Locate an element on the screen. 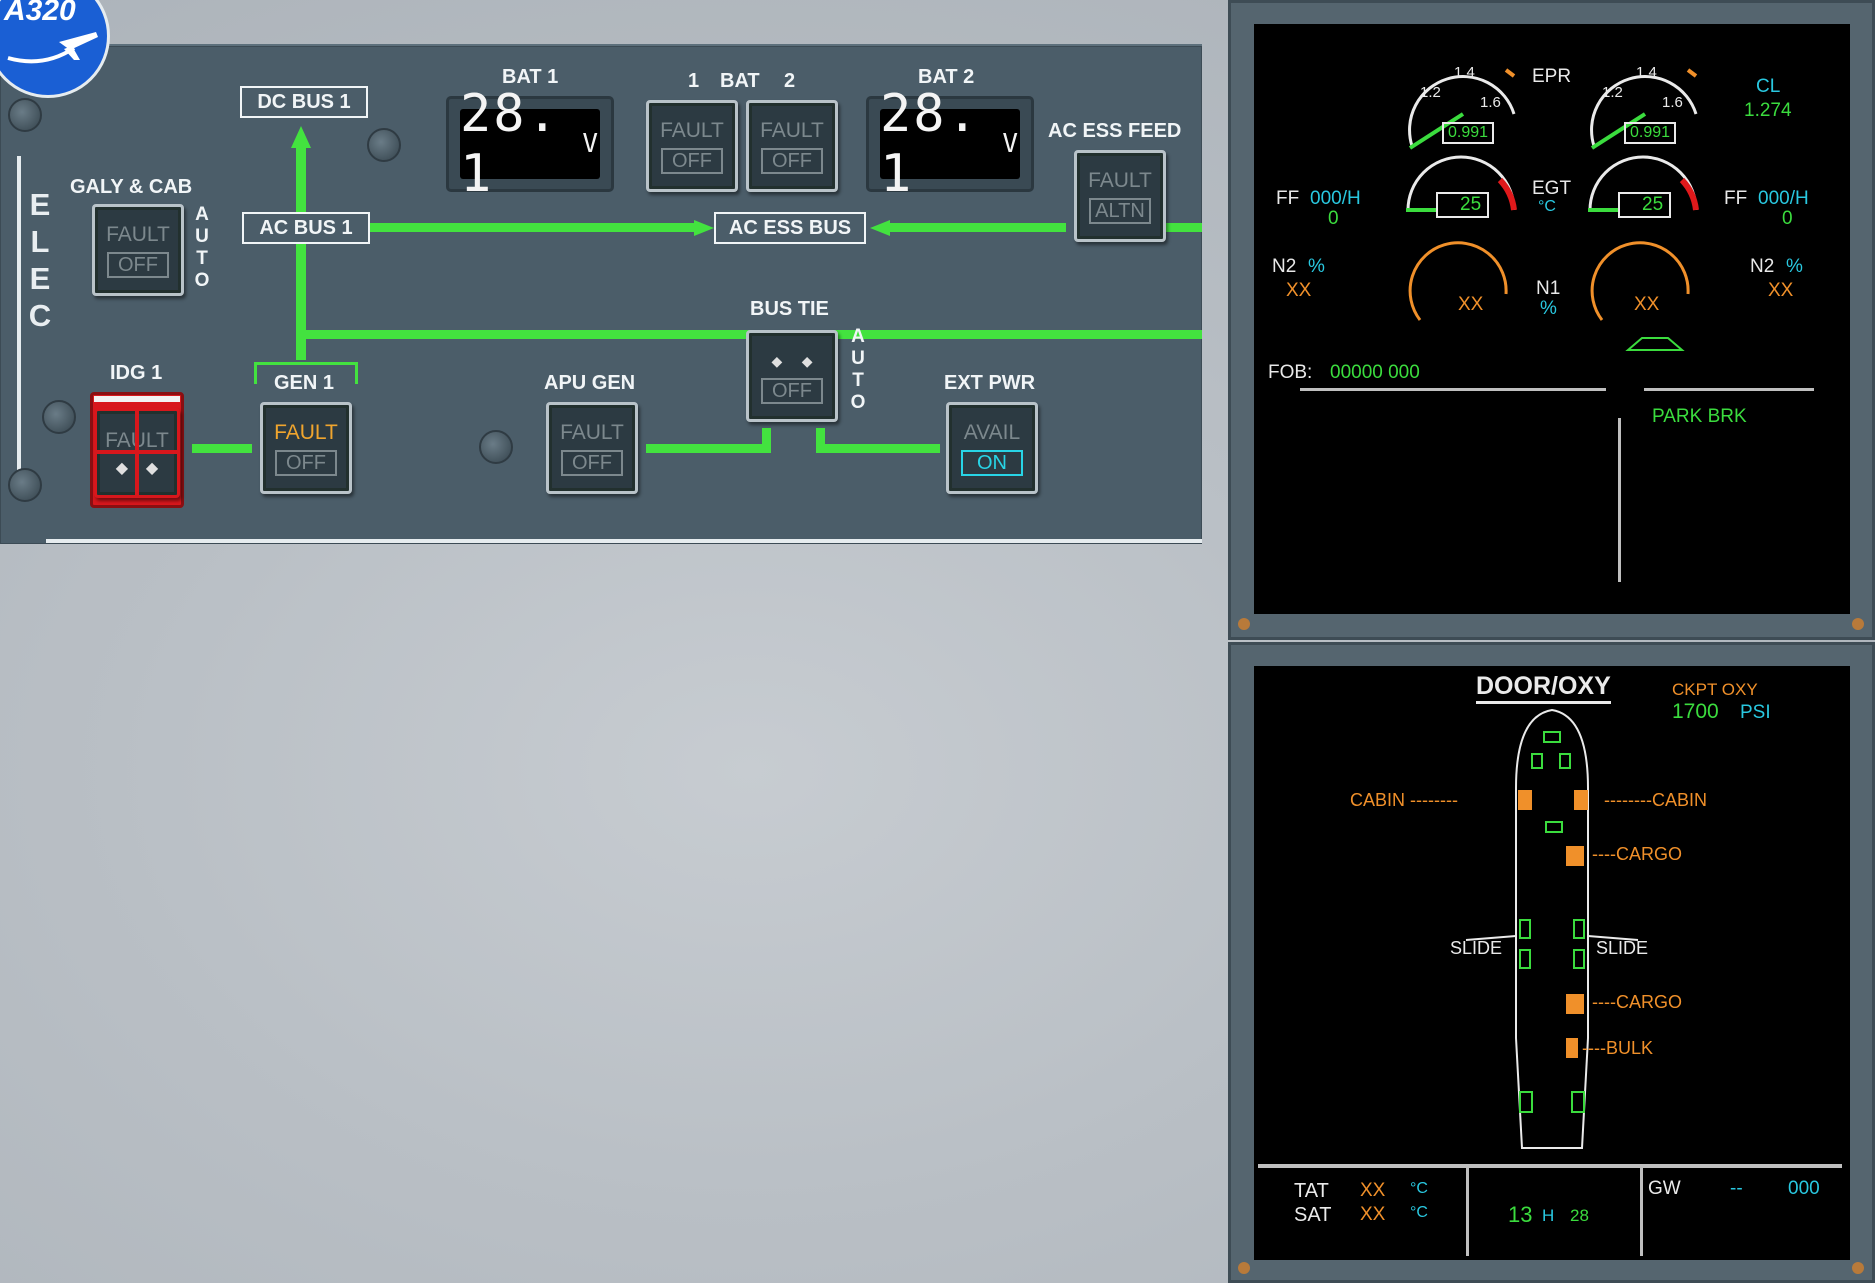  cabin-right-label: --------CABIN is located at coordinates (1655, 800).